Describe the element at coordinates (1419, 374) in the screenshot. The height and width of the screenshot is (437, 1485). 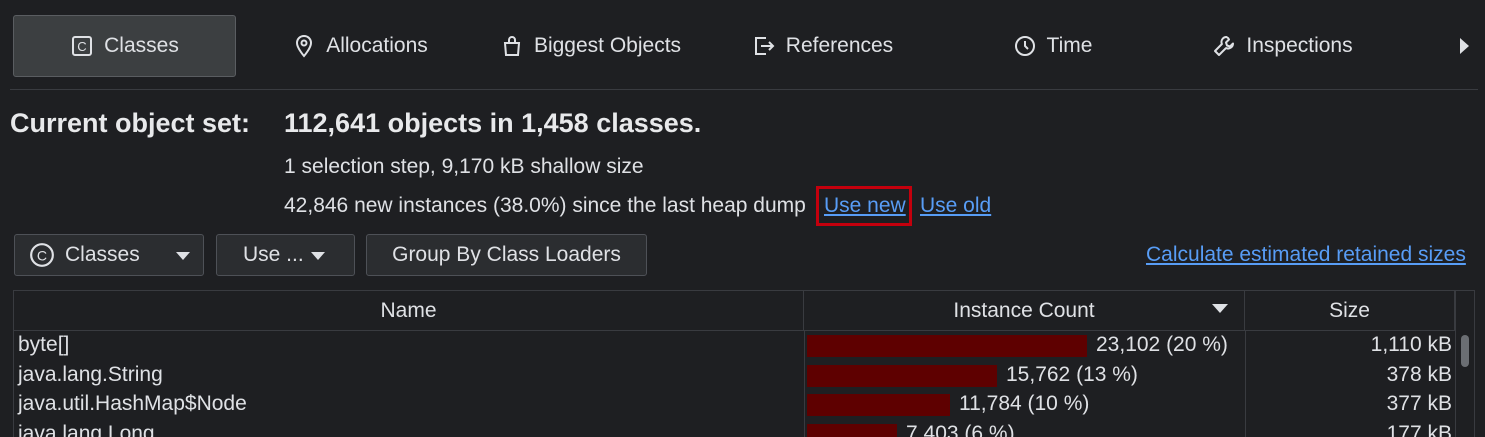
I see `size-value: 378 kB` at that location.